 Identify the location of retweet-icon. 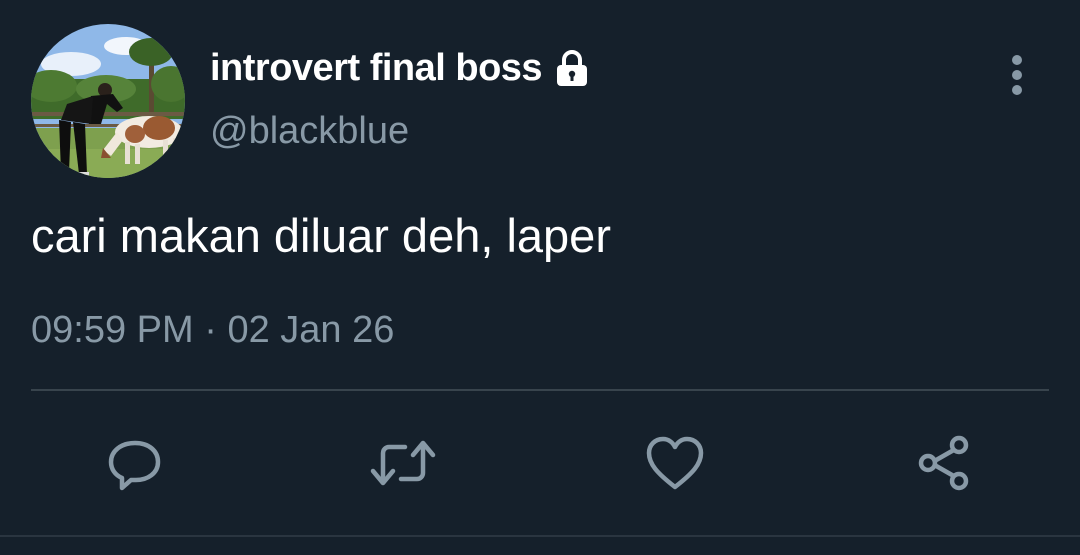
(403, 463).